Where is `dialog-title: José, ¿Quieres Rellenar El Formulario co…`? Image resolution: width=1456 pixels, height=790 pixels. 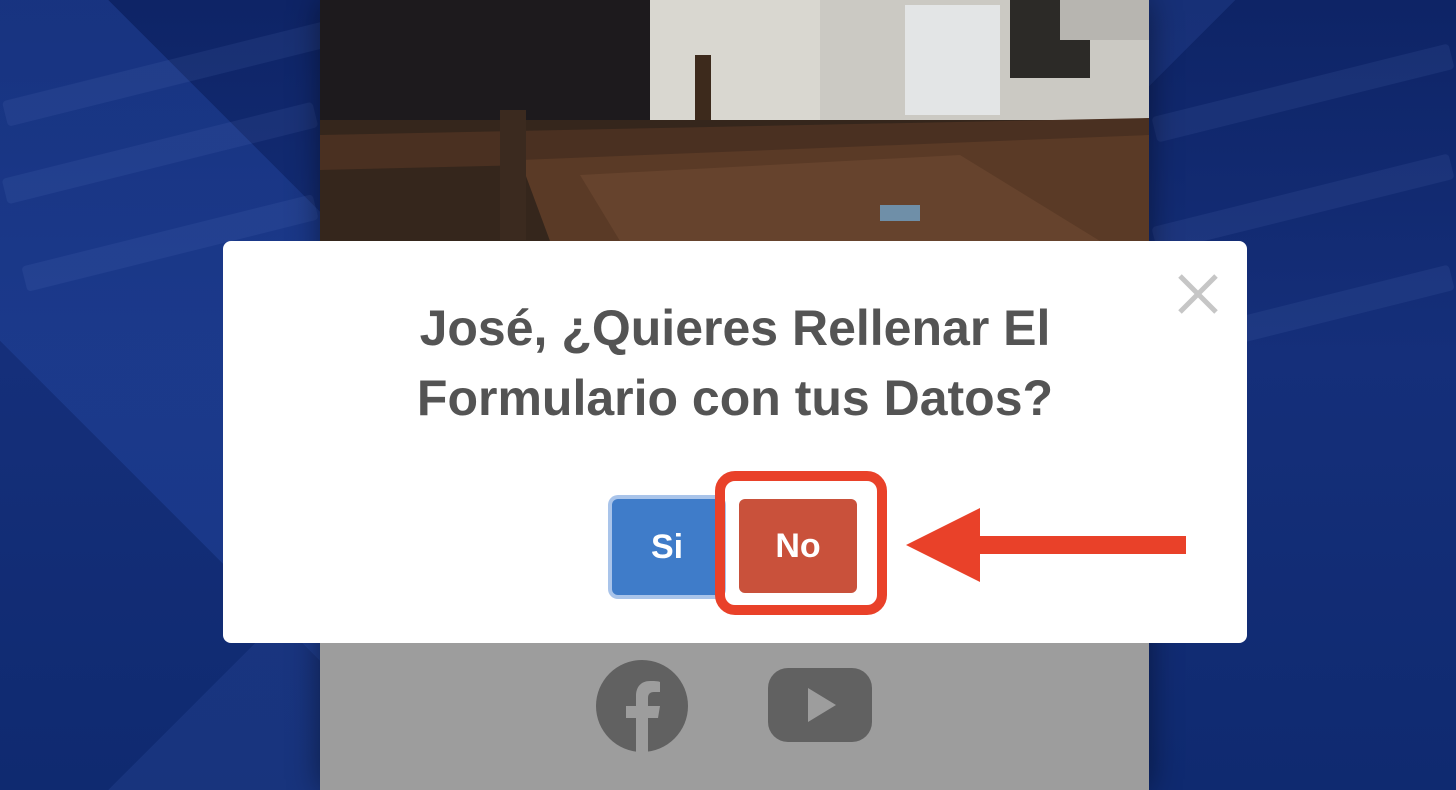 dialog-title: José, ¿Quieres Rellenar El Formulario co… is located at coordinates (735, 363).